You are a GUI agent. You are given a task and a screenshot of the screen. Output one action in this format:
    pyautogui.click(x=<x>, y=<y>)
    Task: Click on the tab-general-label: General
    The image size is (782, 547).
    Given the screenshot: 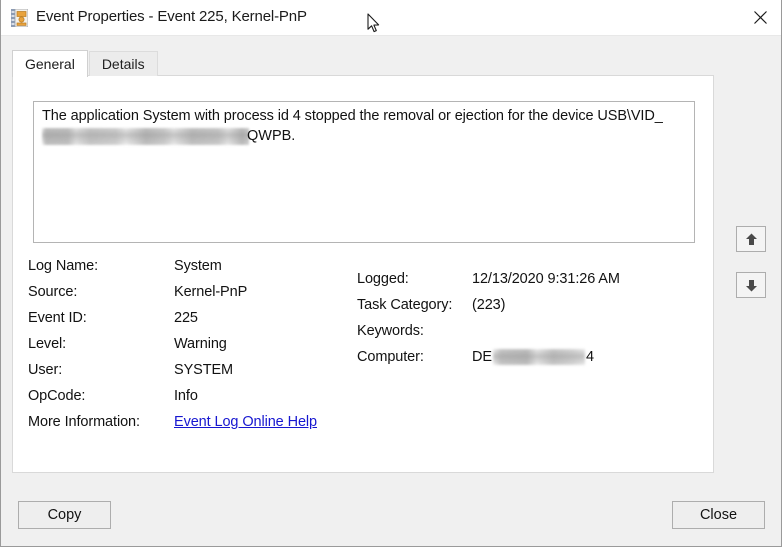 What is the action you would take?
    pyautogui.click(x=50, y=64)
    